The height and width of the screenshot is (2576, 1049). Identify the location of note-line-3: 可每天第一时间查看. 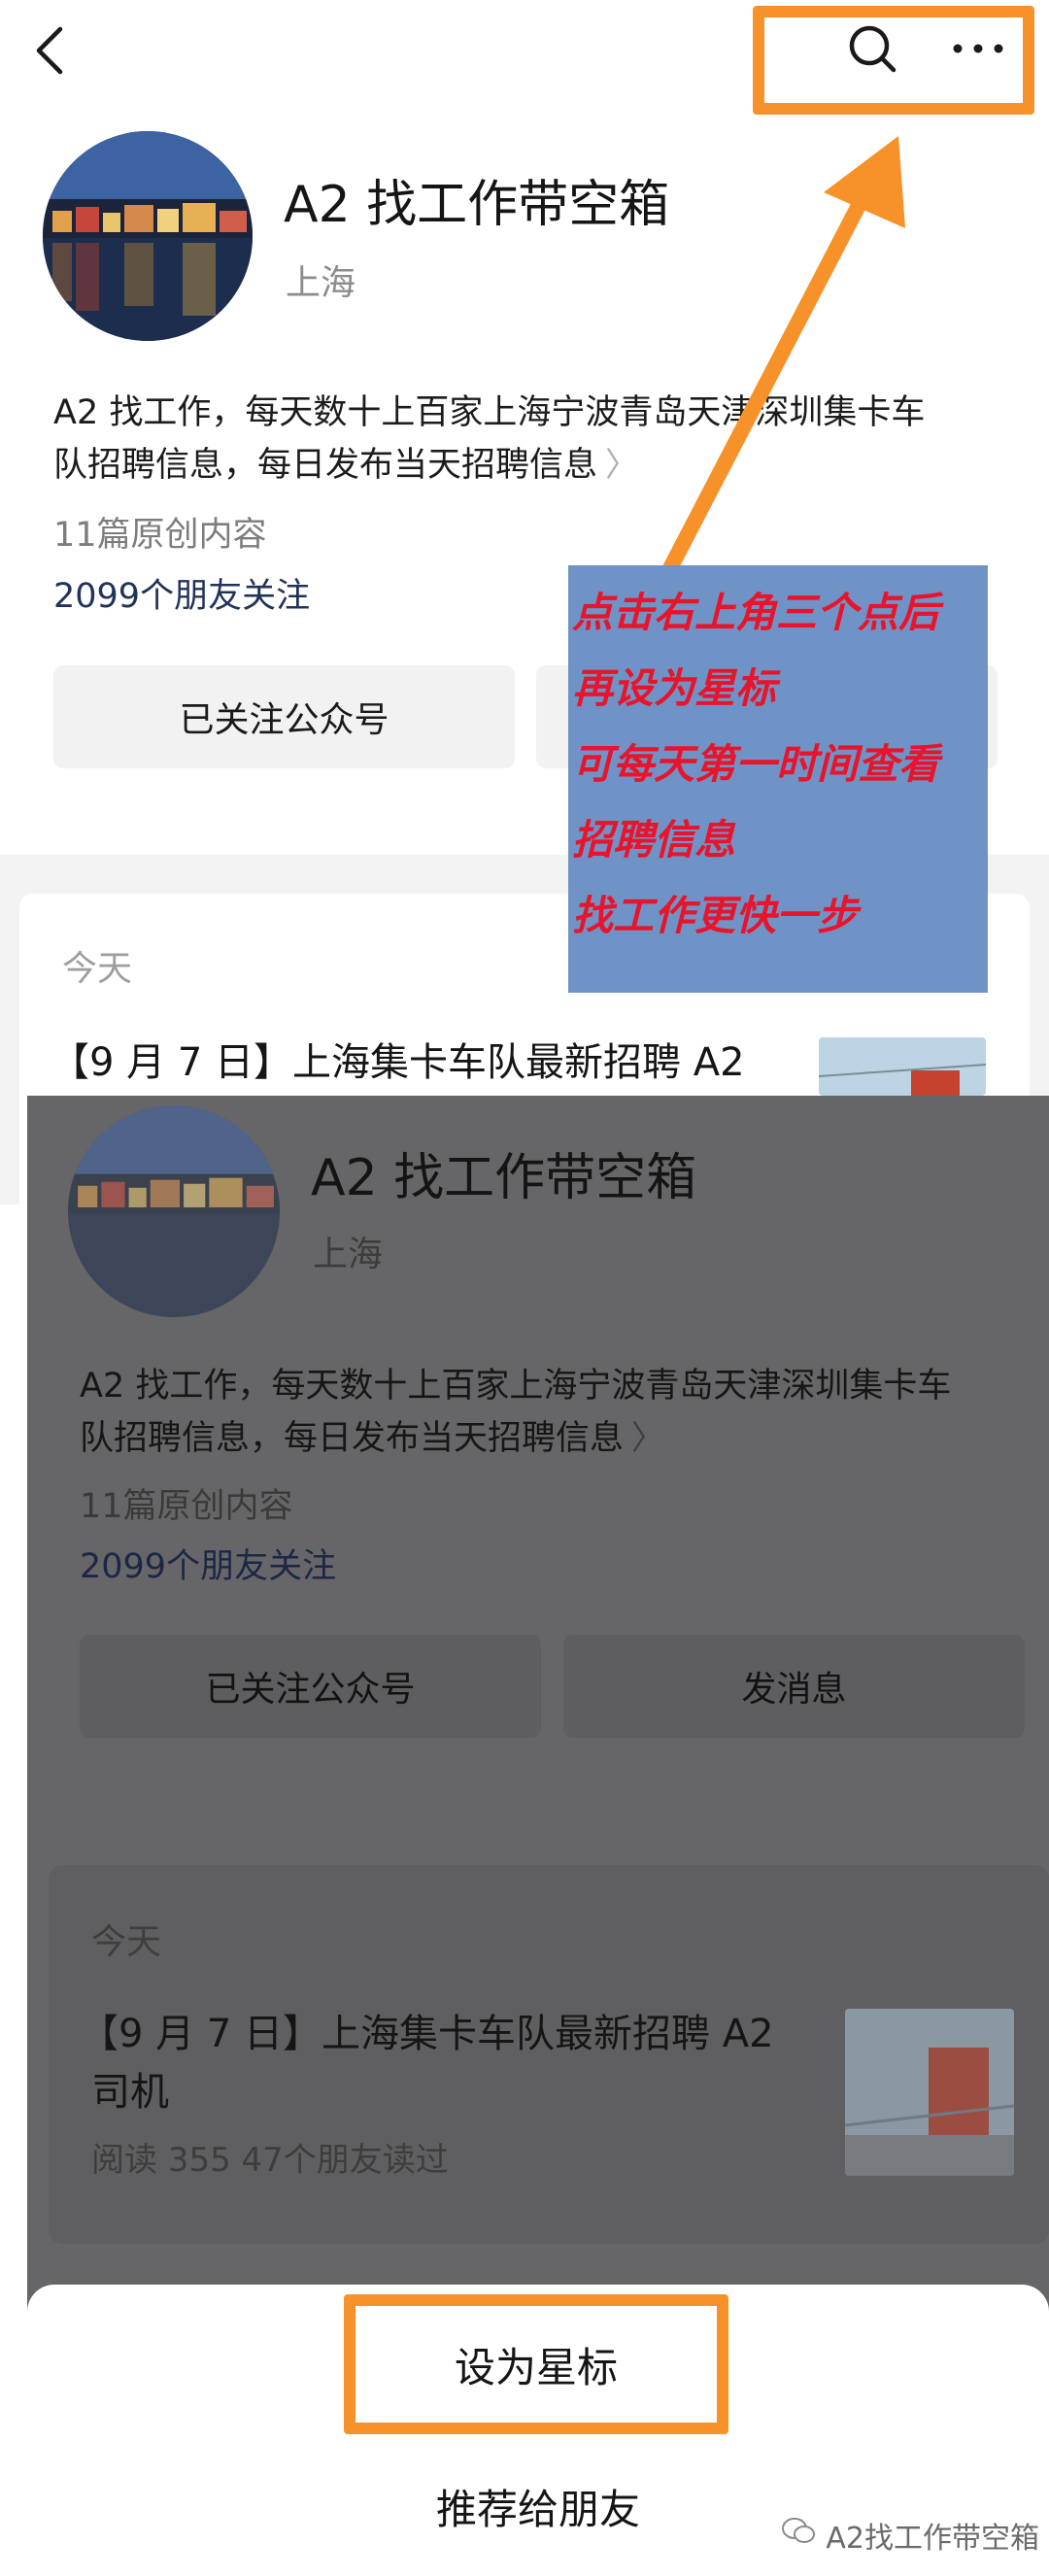
(756, 764).